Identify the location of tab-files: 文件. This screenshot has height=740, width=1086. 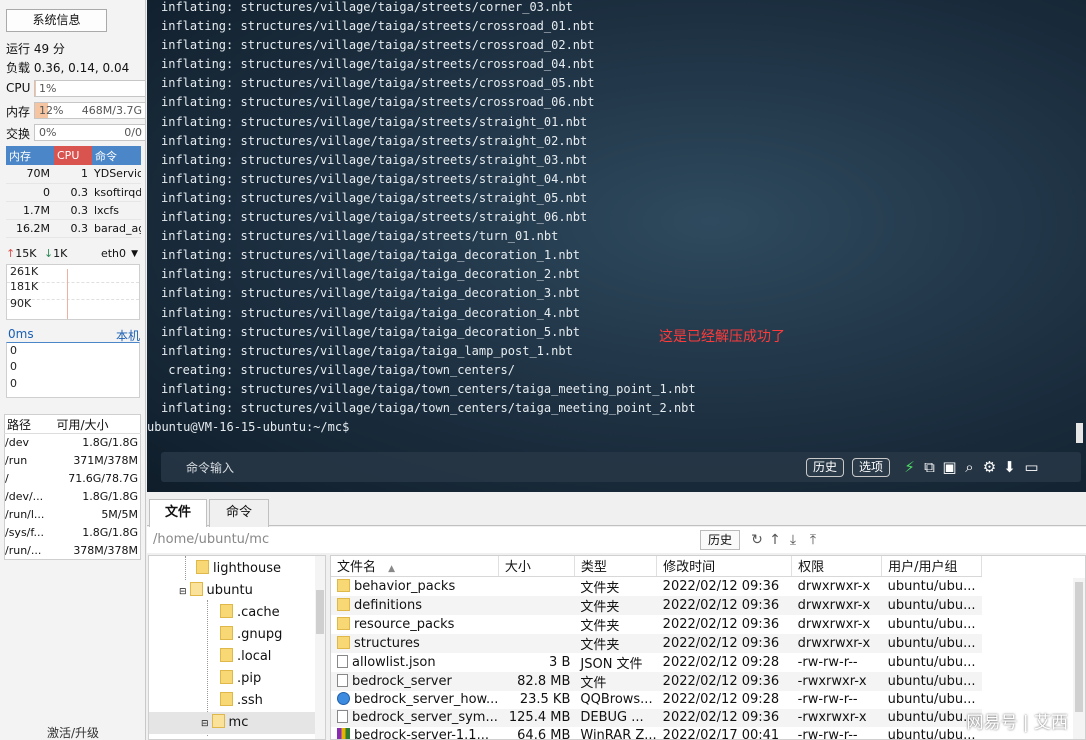
(178, 513).